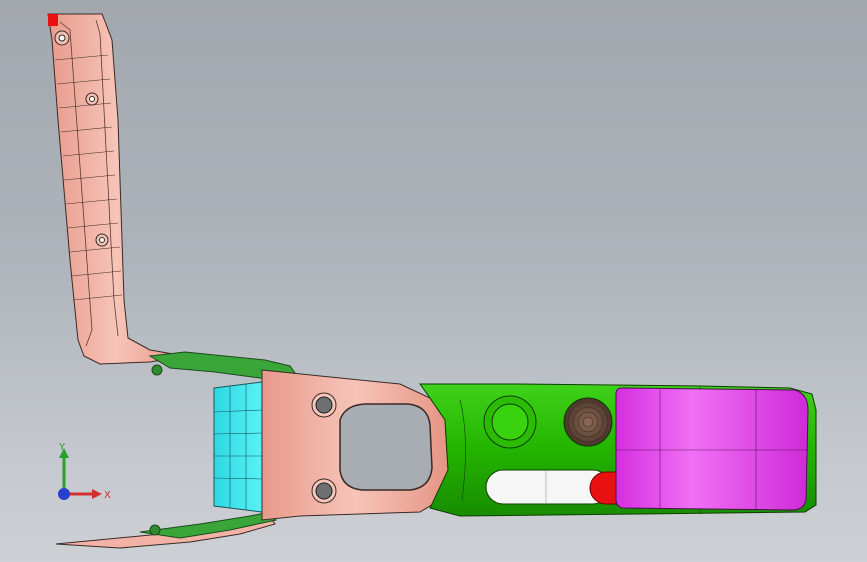 This screenshot has height=562, width=867. Describe the element at coordinates (712, 449) in the screenshot. I see `storage-lid` at that location.